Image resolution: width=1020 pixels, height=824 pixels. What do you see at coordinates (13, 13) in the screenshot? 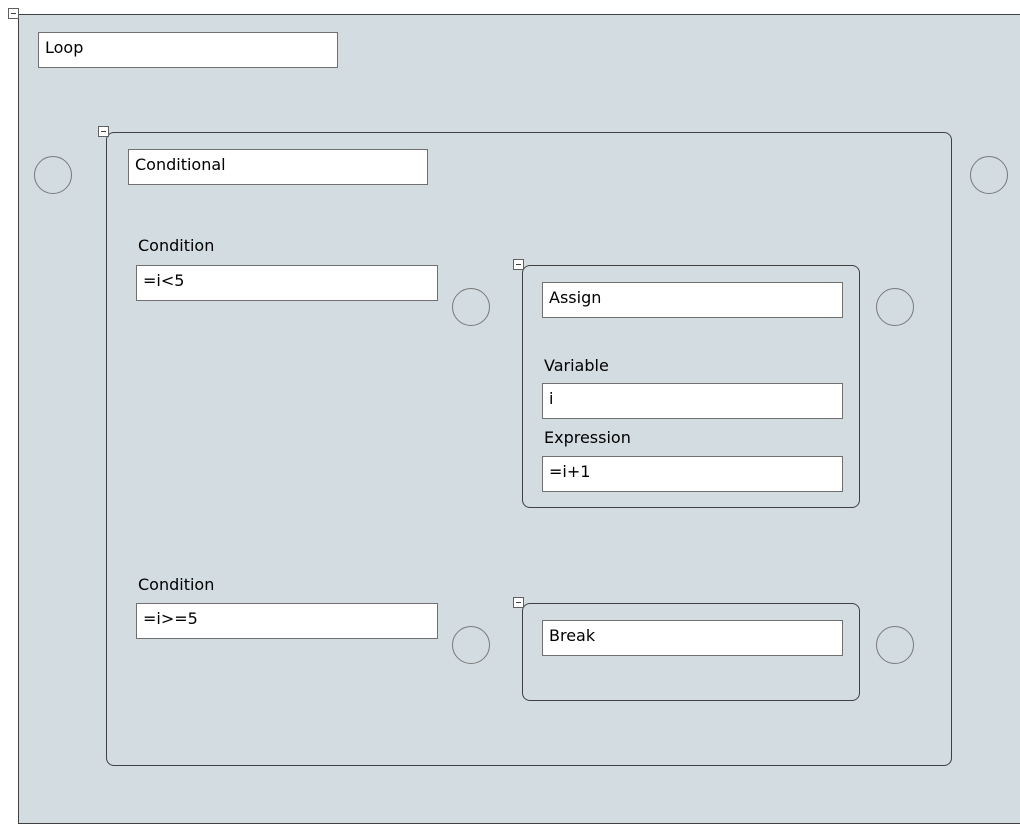
I see `loop-collapse-toggle` at bounding box center [13, 13].